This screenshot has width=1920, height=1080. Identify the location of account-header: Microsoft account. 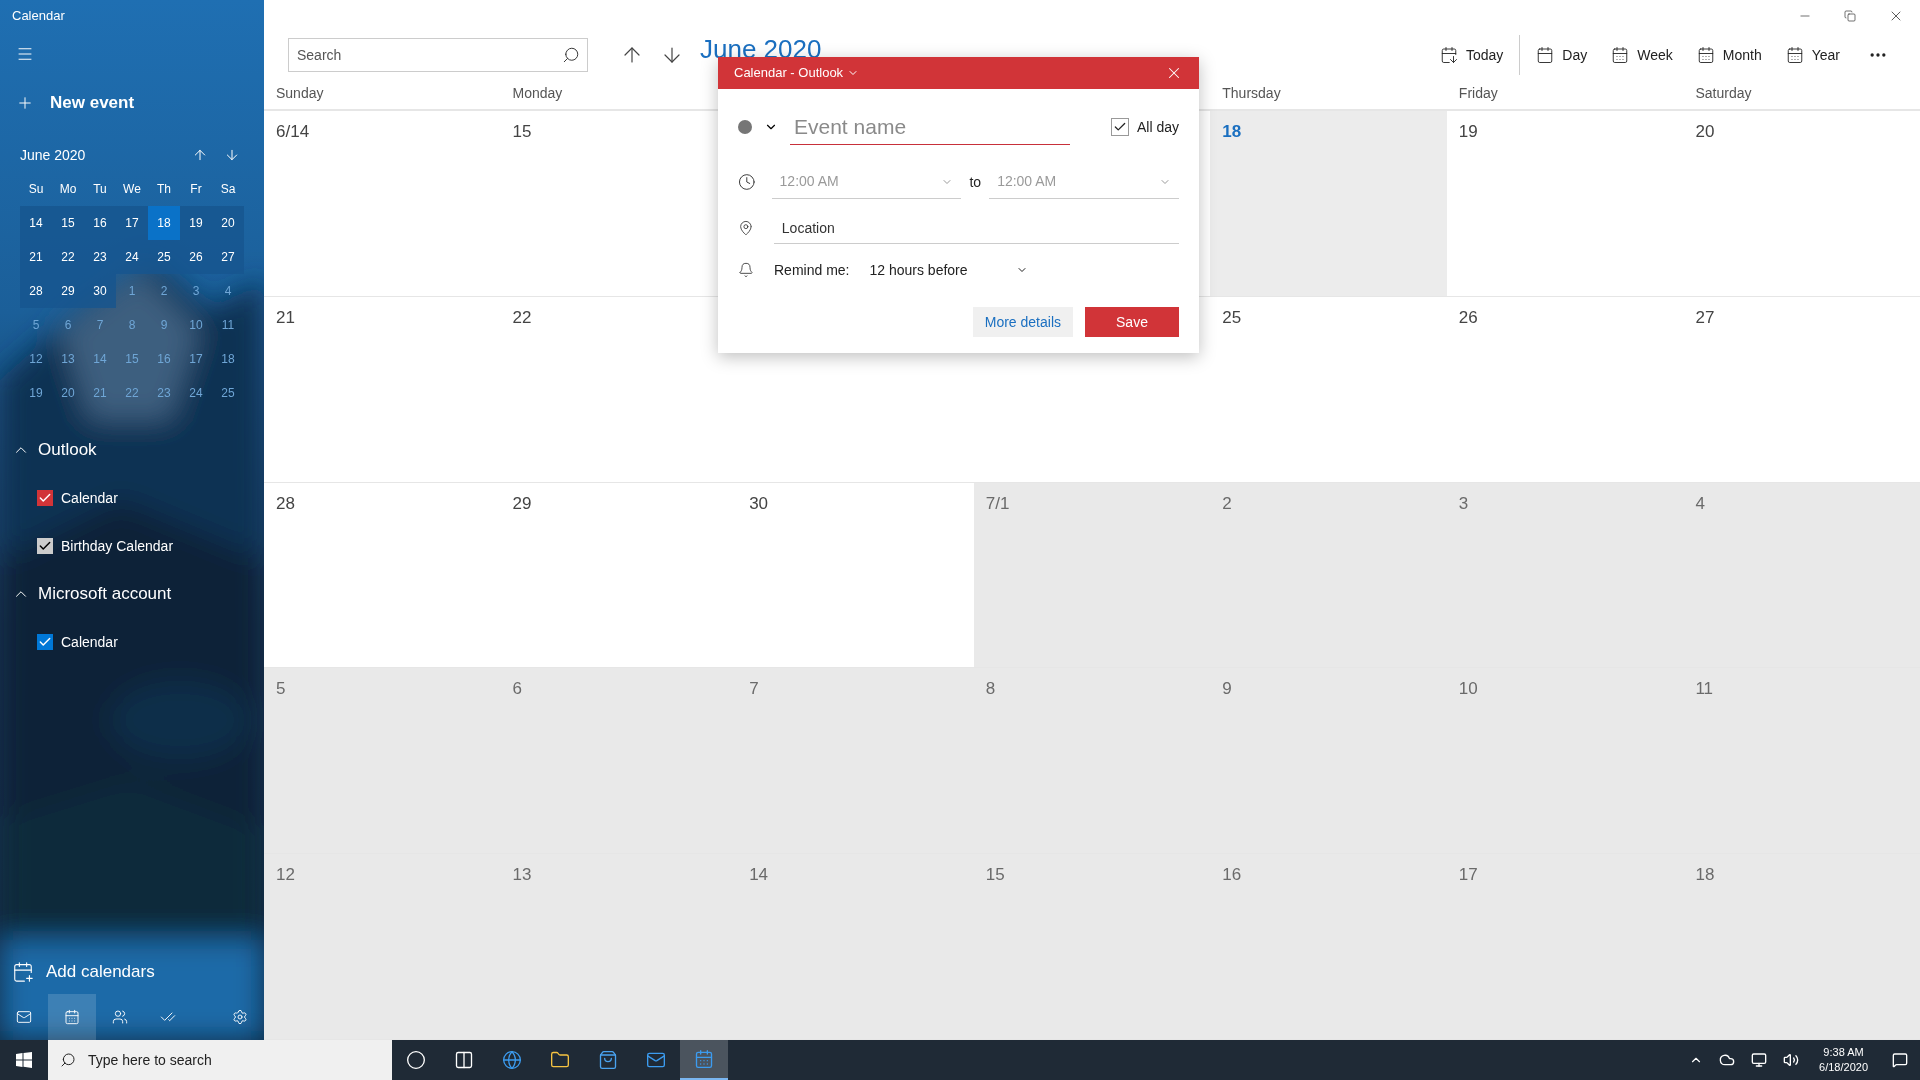
(132, 594).